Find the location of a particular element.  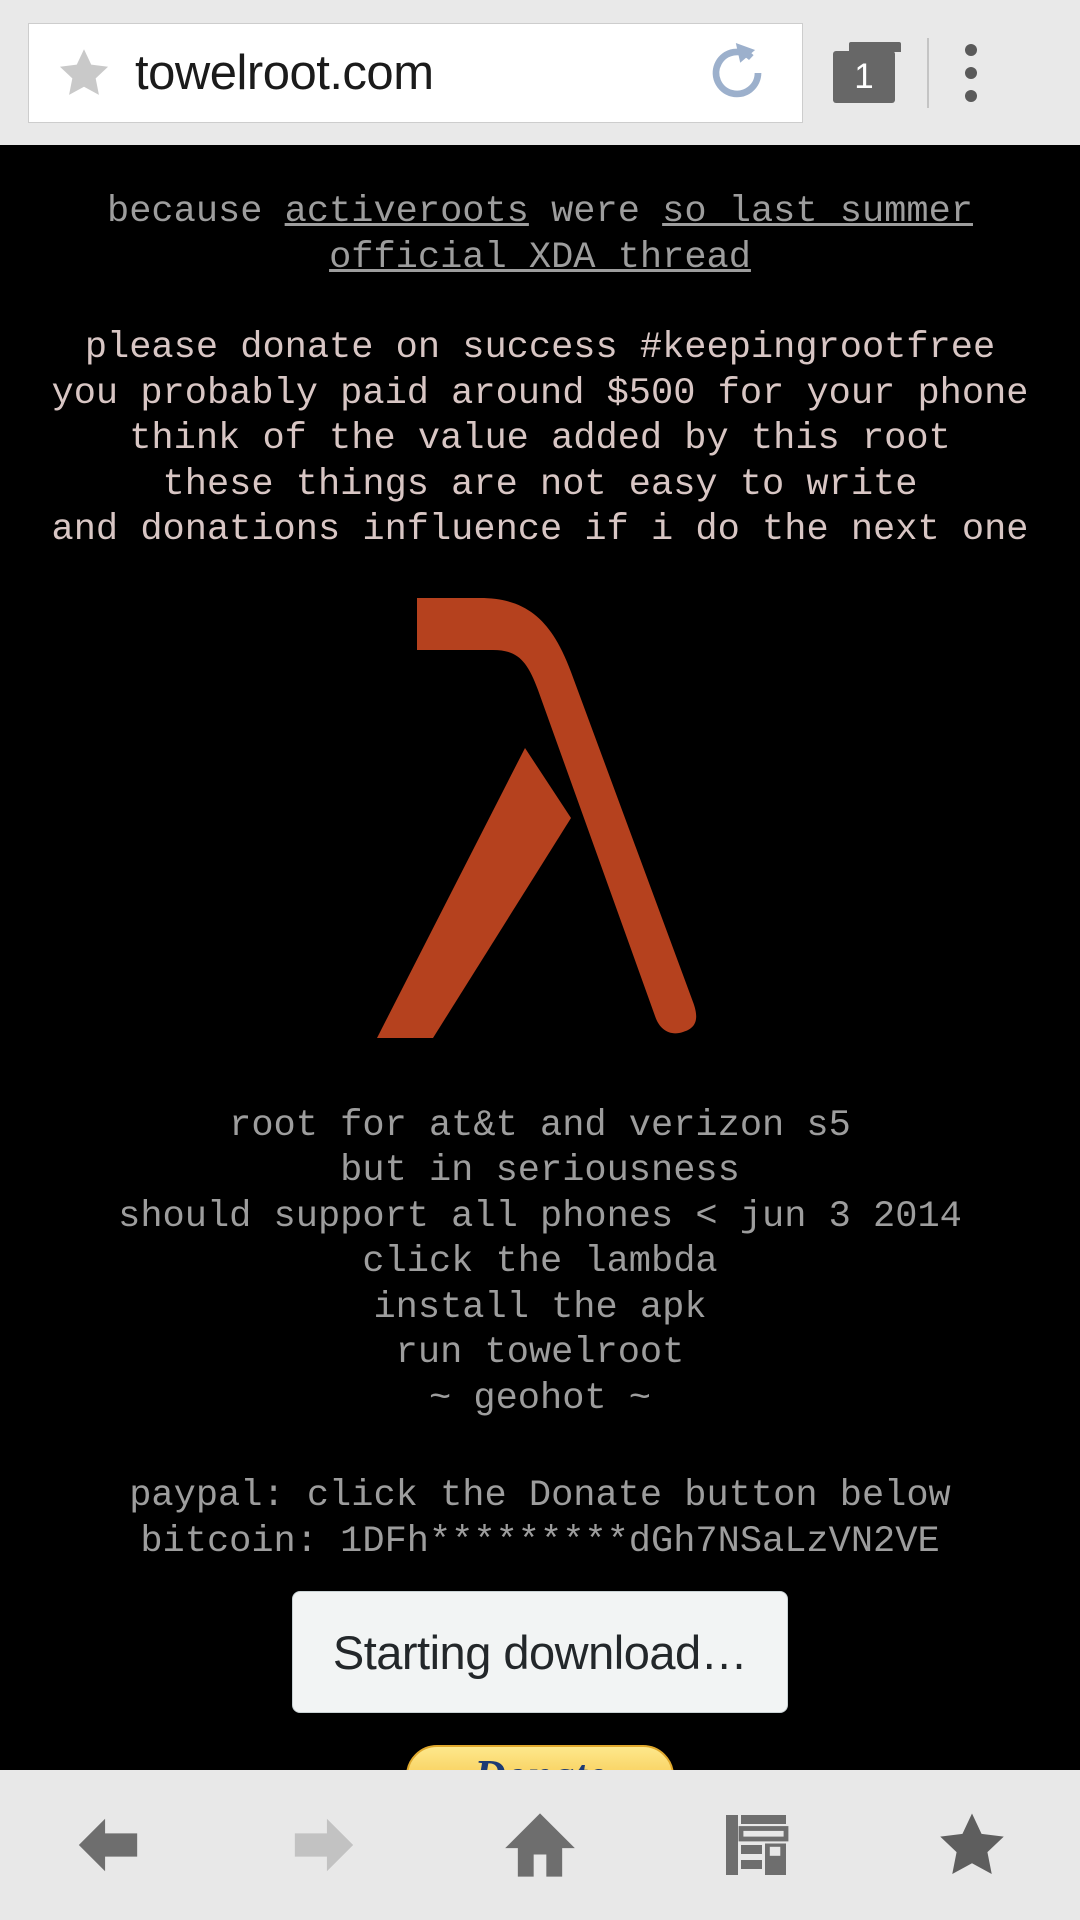

back-arrow-icon is located at coordinates (108, 1845).